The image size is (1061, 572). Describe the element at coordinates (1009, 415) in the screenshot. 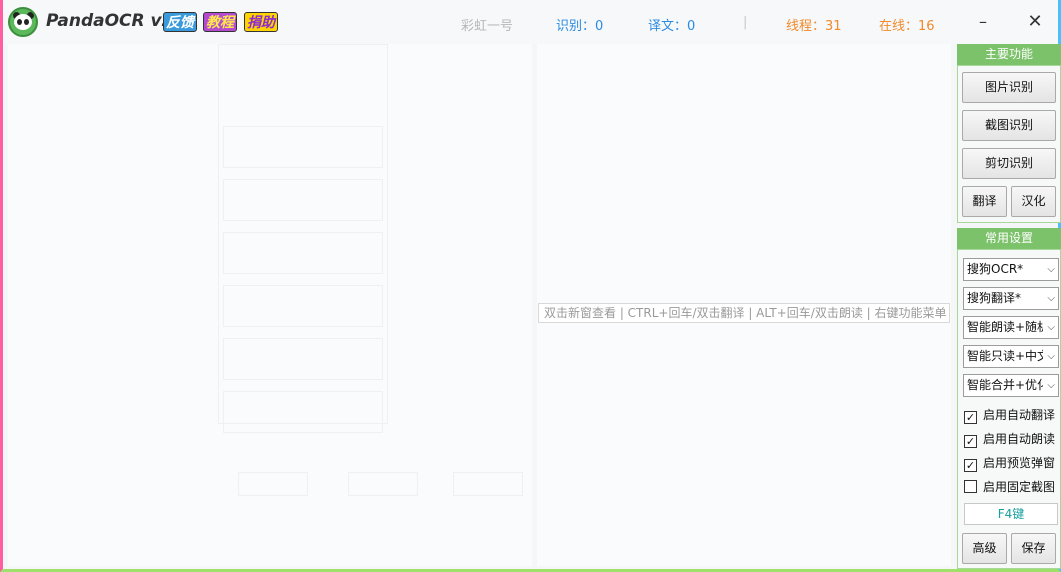

I see `auto-translate-checkbox: ✓ 启用自动翻译` at that location.